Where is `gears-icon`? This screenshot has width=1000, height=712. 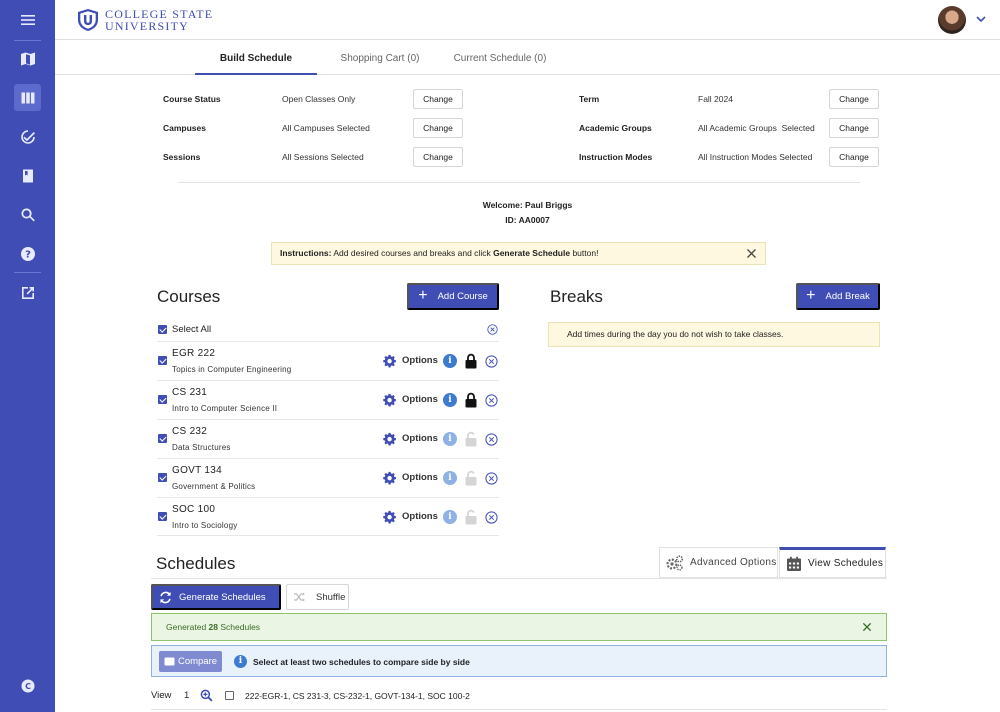 gears-icon is located at coordinates (675, 562).